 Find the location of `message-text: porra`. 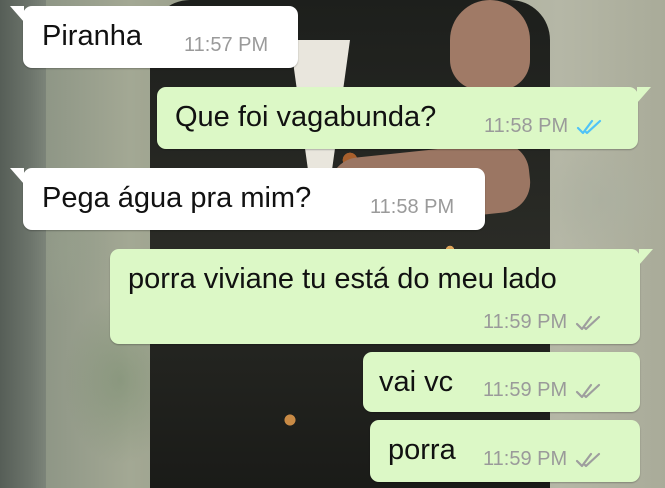

message-text: porra is located at coordinates (422, 450).